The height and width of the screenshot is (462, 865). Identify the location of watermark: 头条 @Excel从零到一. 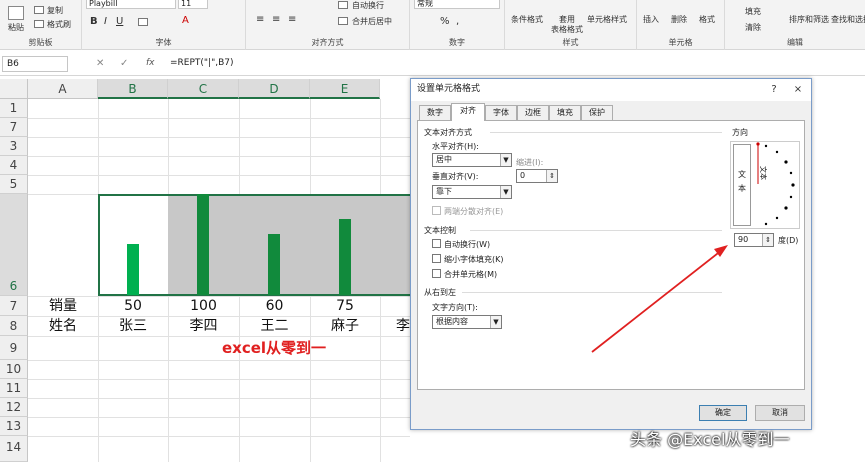
(710, 439).